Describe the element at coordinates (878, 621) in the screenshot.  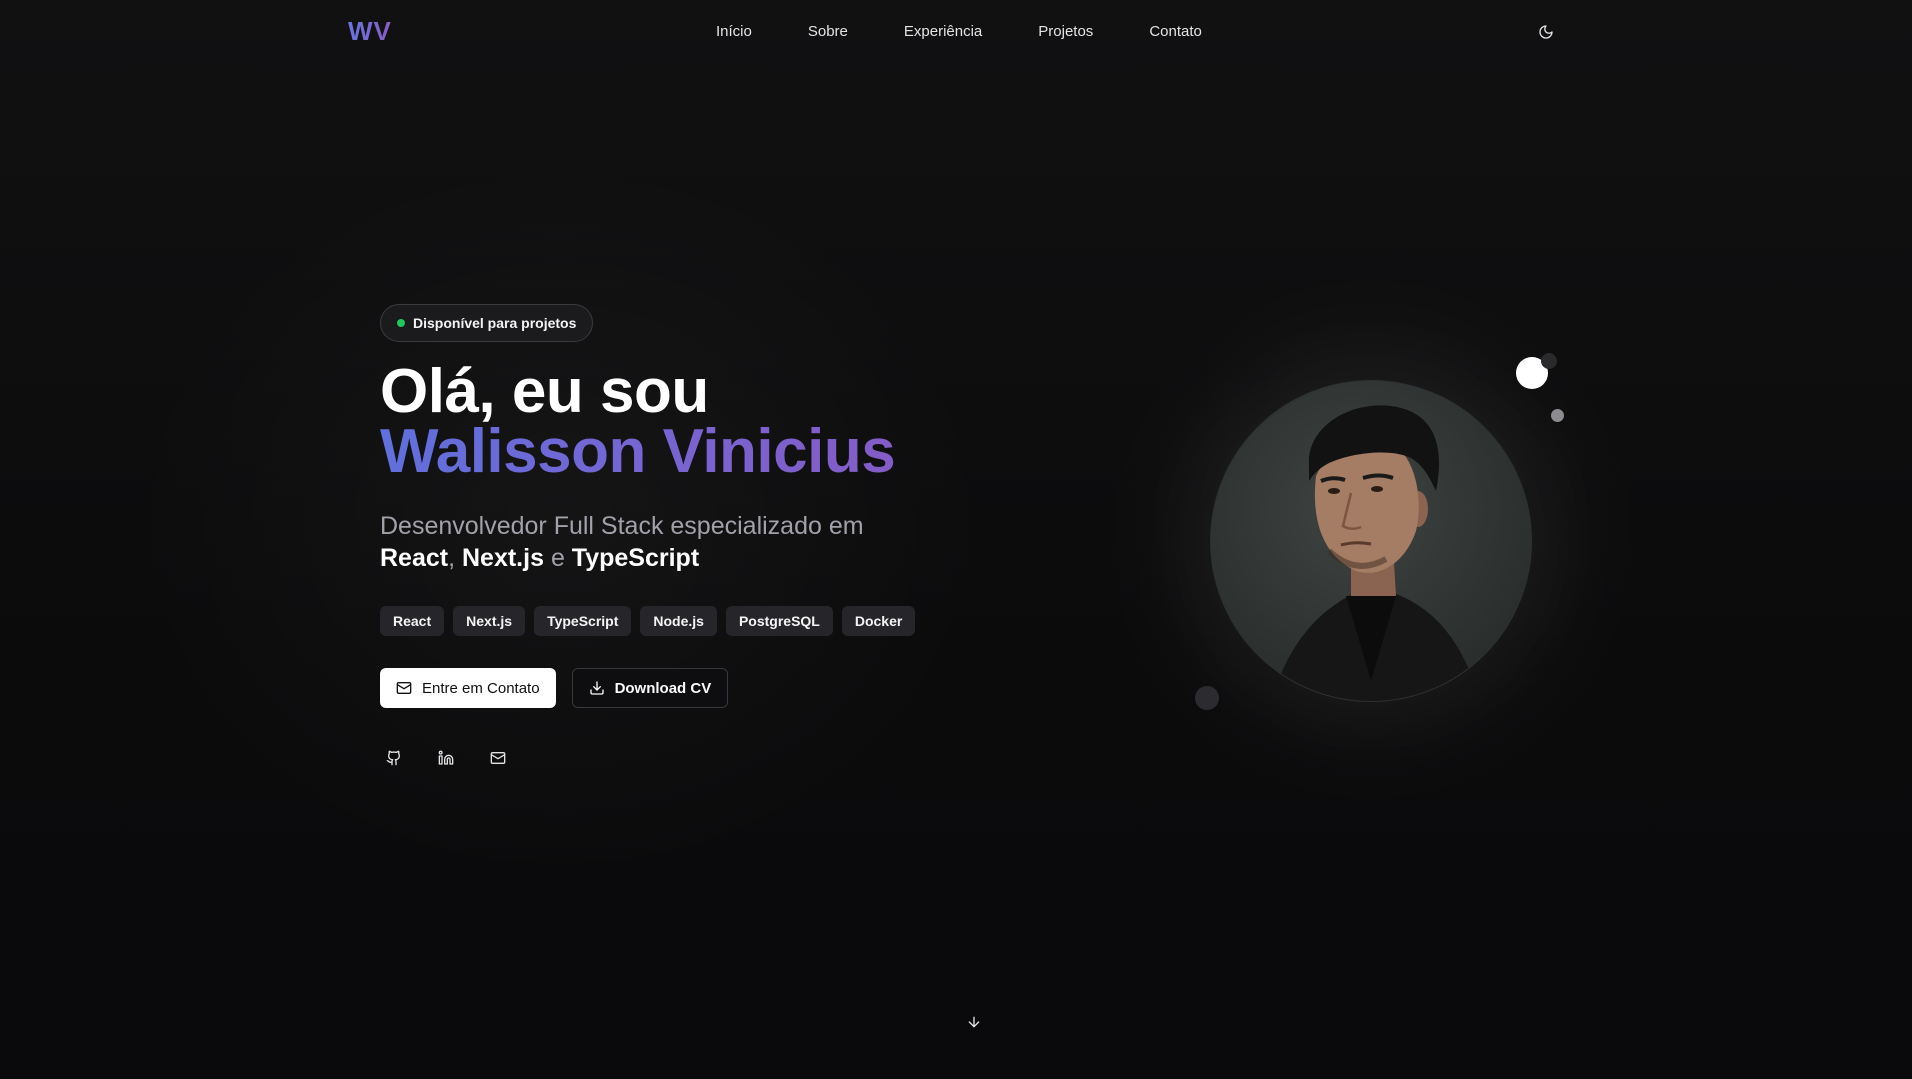
I see `tech-tag: Docker` at that location.